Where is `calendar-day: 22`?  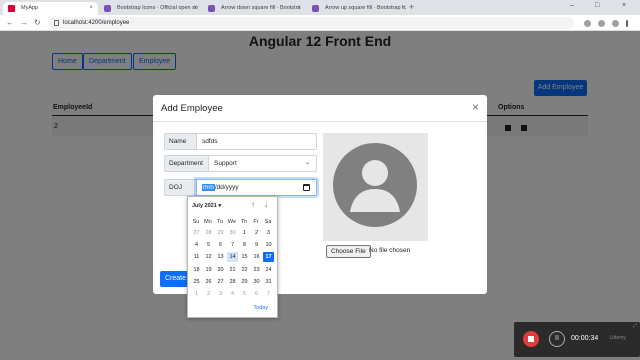
calendar-day: 22 is located at coordinates (244, 270).